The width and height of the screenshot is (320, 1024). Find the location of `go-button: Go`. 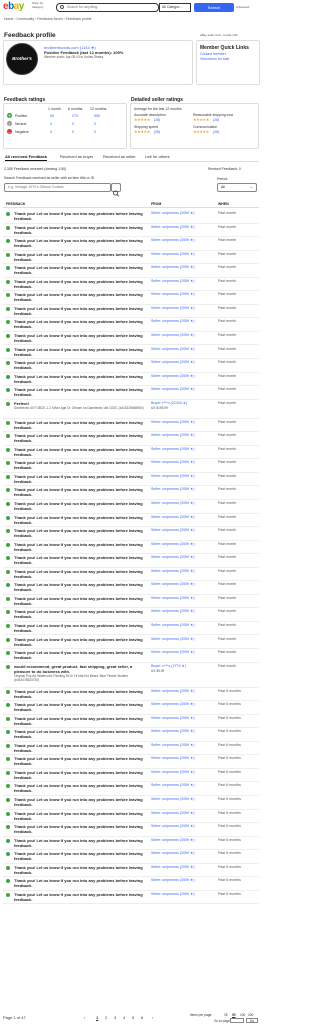

go-button: Go is located at coordinates (252, 1020).